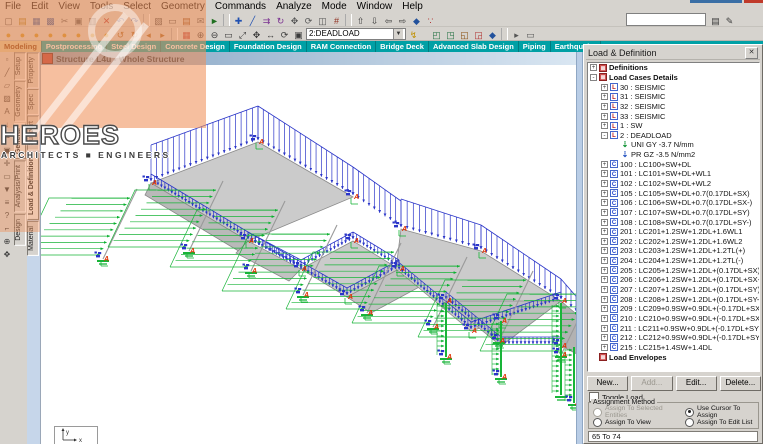  Describe the element at coordinates (20, 102) in the screenshot. I see `page-tab-geometry: Geometry` at that location.